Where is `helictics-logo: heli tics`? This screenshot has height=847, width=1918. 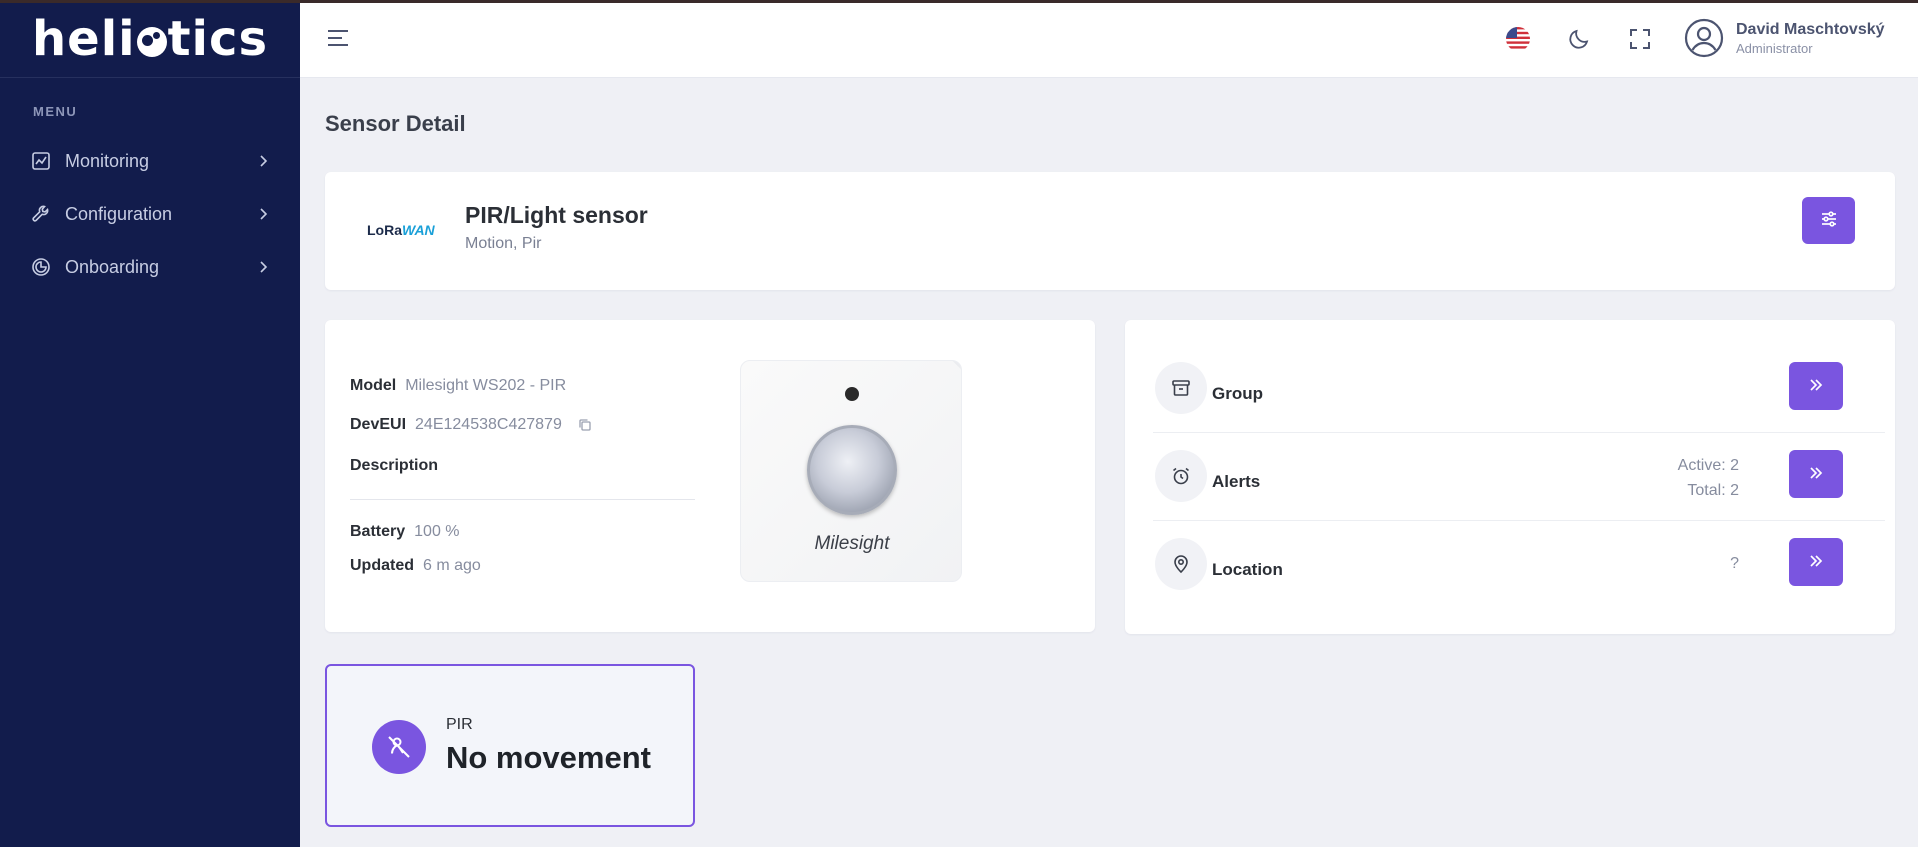 helictics-logo: heli tics is located at coordinates (150, 39).